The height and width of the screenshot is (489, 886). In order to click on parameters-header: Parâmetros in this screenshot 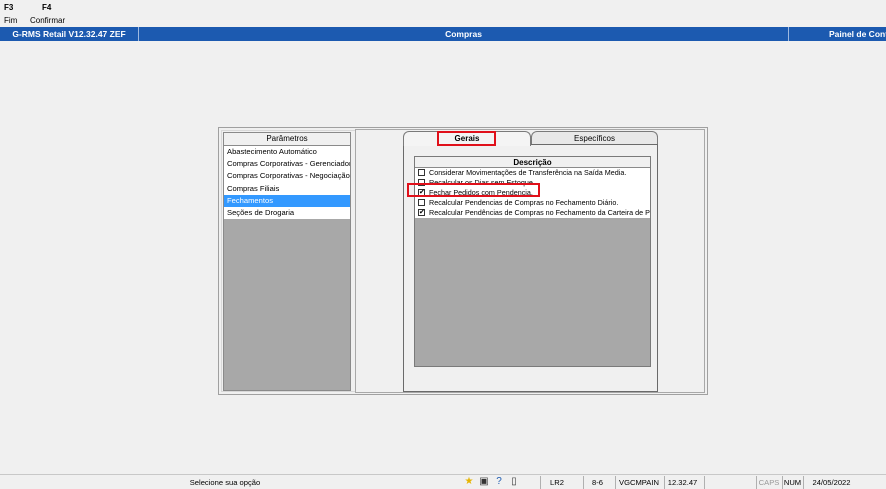, I will do `click(287, 139)`.